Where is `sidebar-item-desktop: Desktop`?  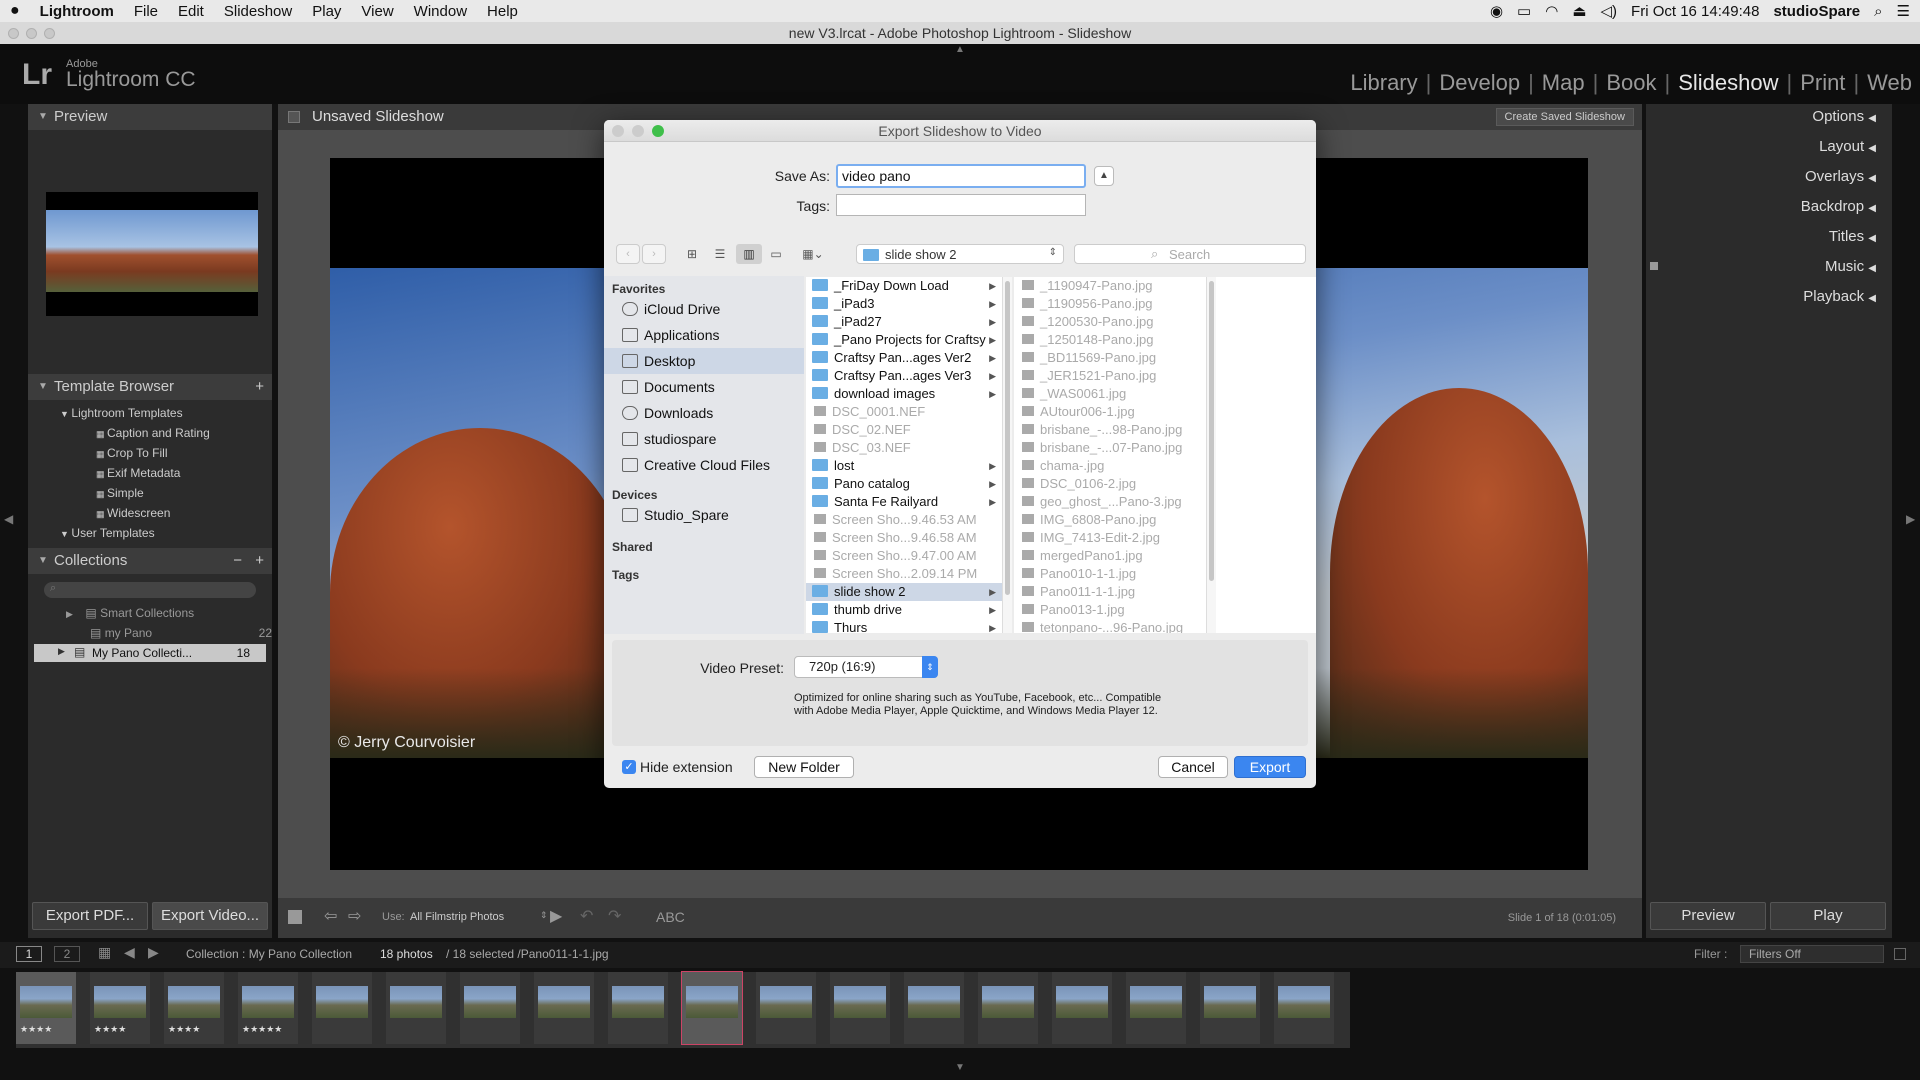 sidebar-item-desktop: Desktop is located at coordinates (704, 361).